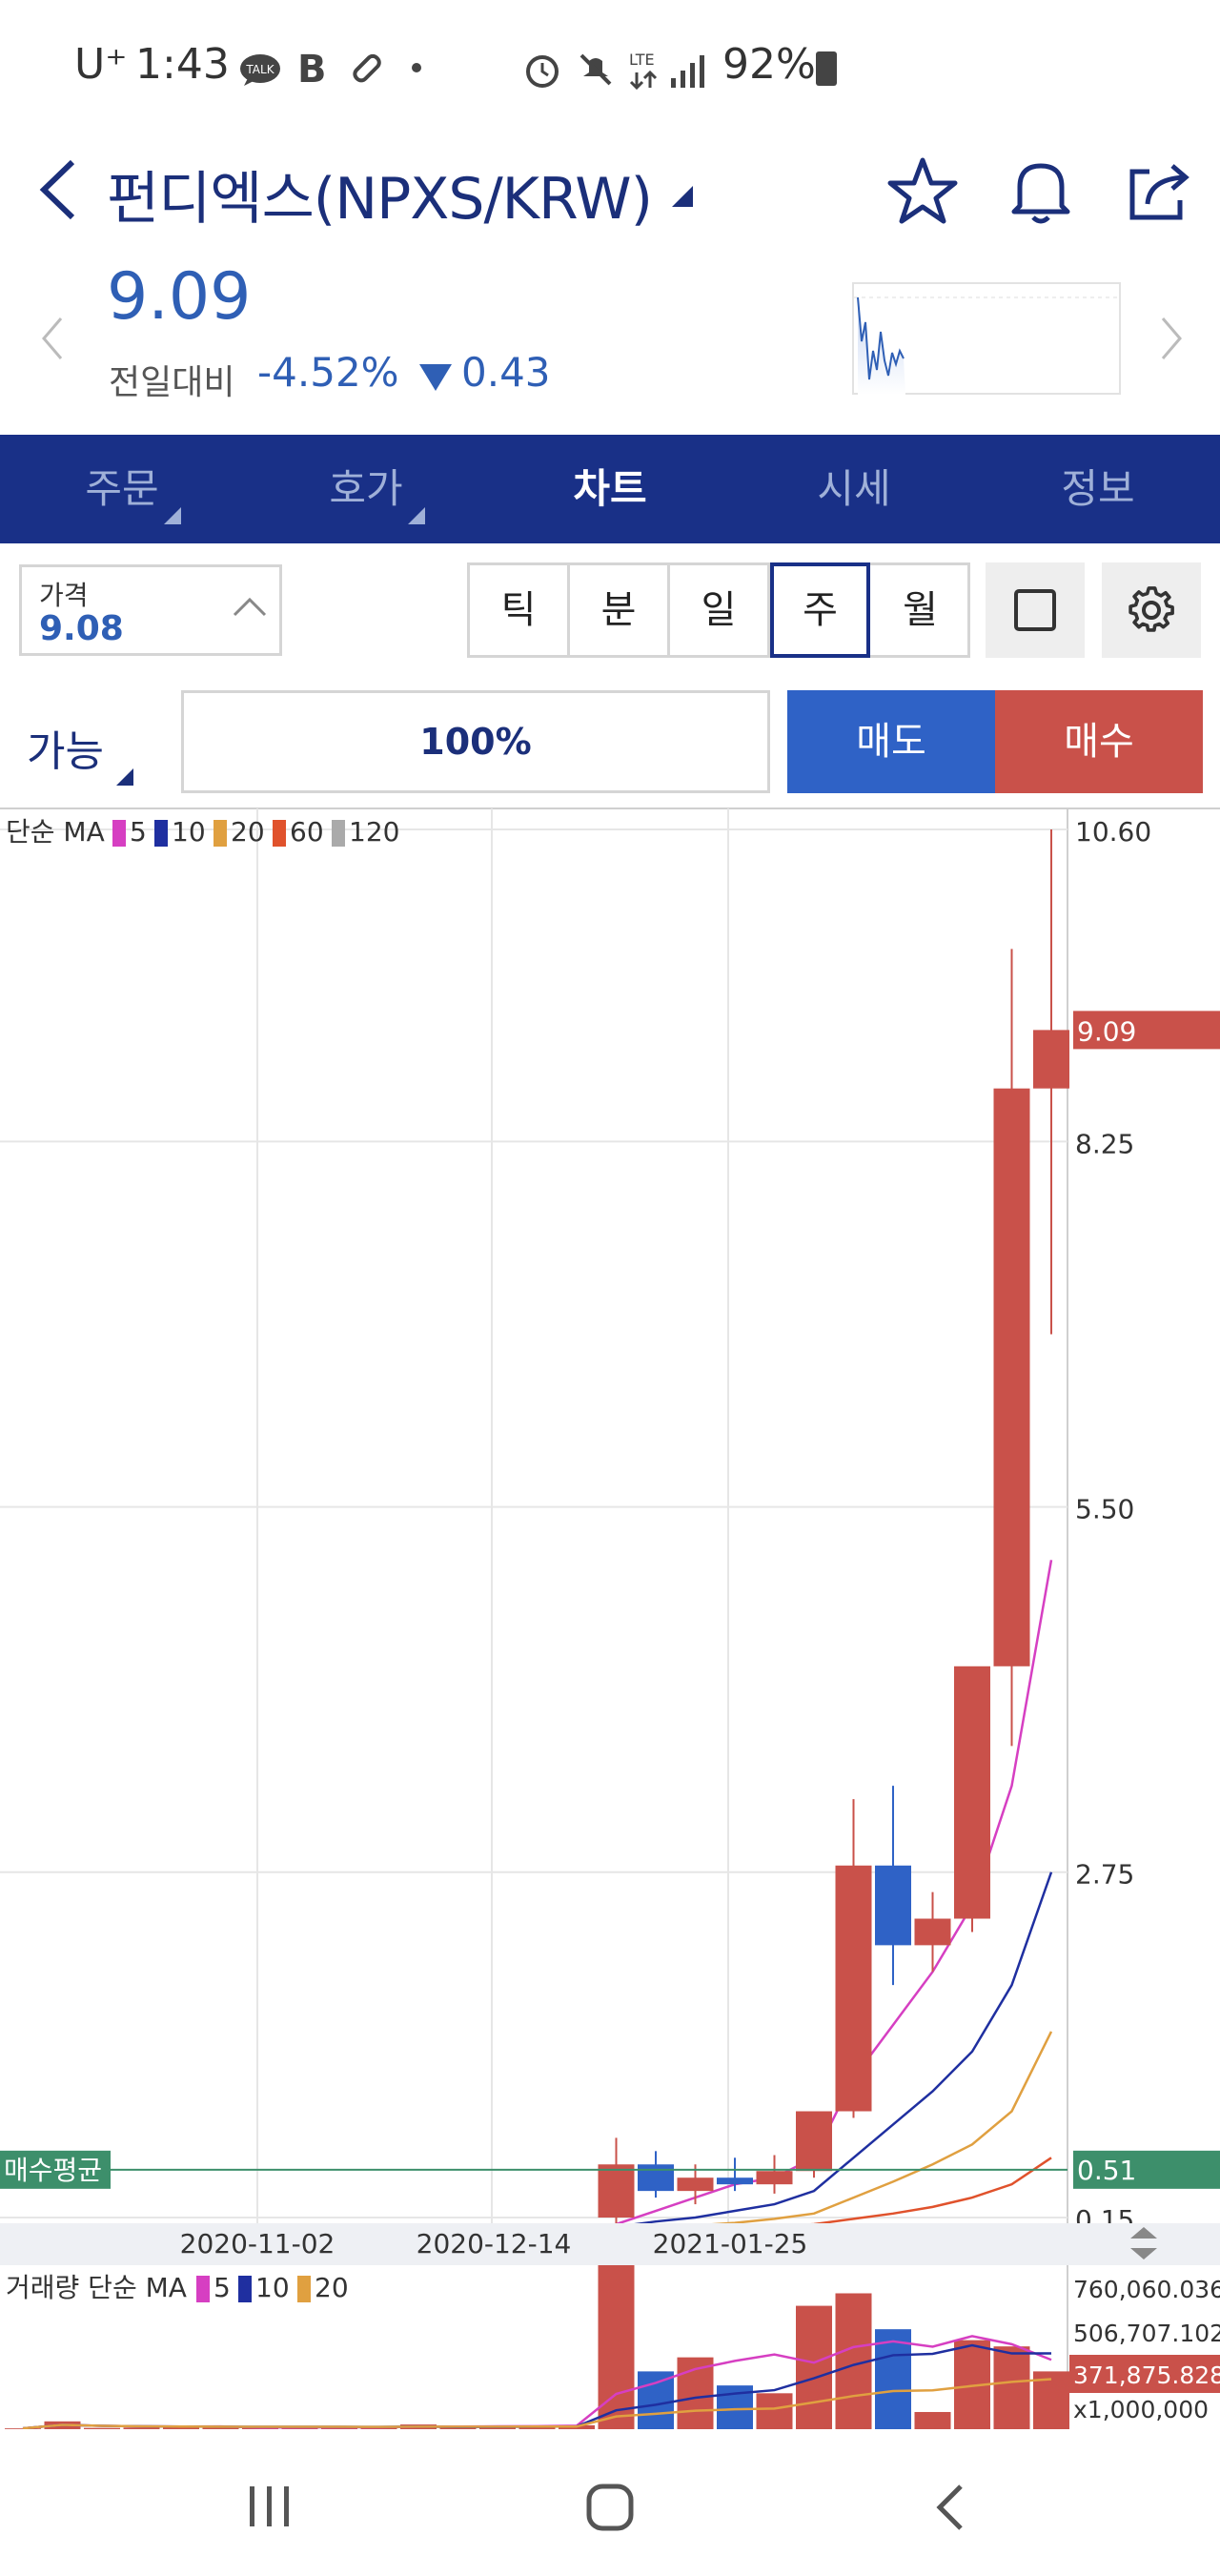 The width and height of the screenshot is (1220, 2576). I want to click on back-arrow-icon, so click(58, 191).